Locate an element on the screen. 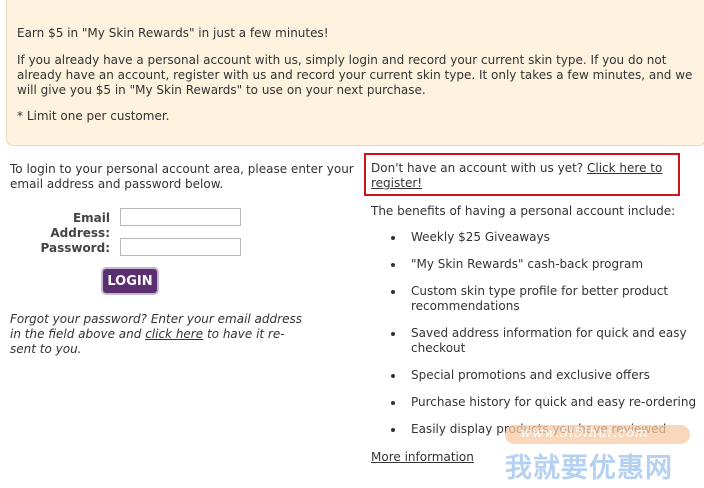 This screenshot has height=488, width=704. list-item: Weekly $25 Giveaways is located at coordinates (536, 237).